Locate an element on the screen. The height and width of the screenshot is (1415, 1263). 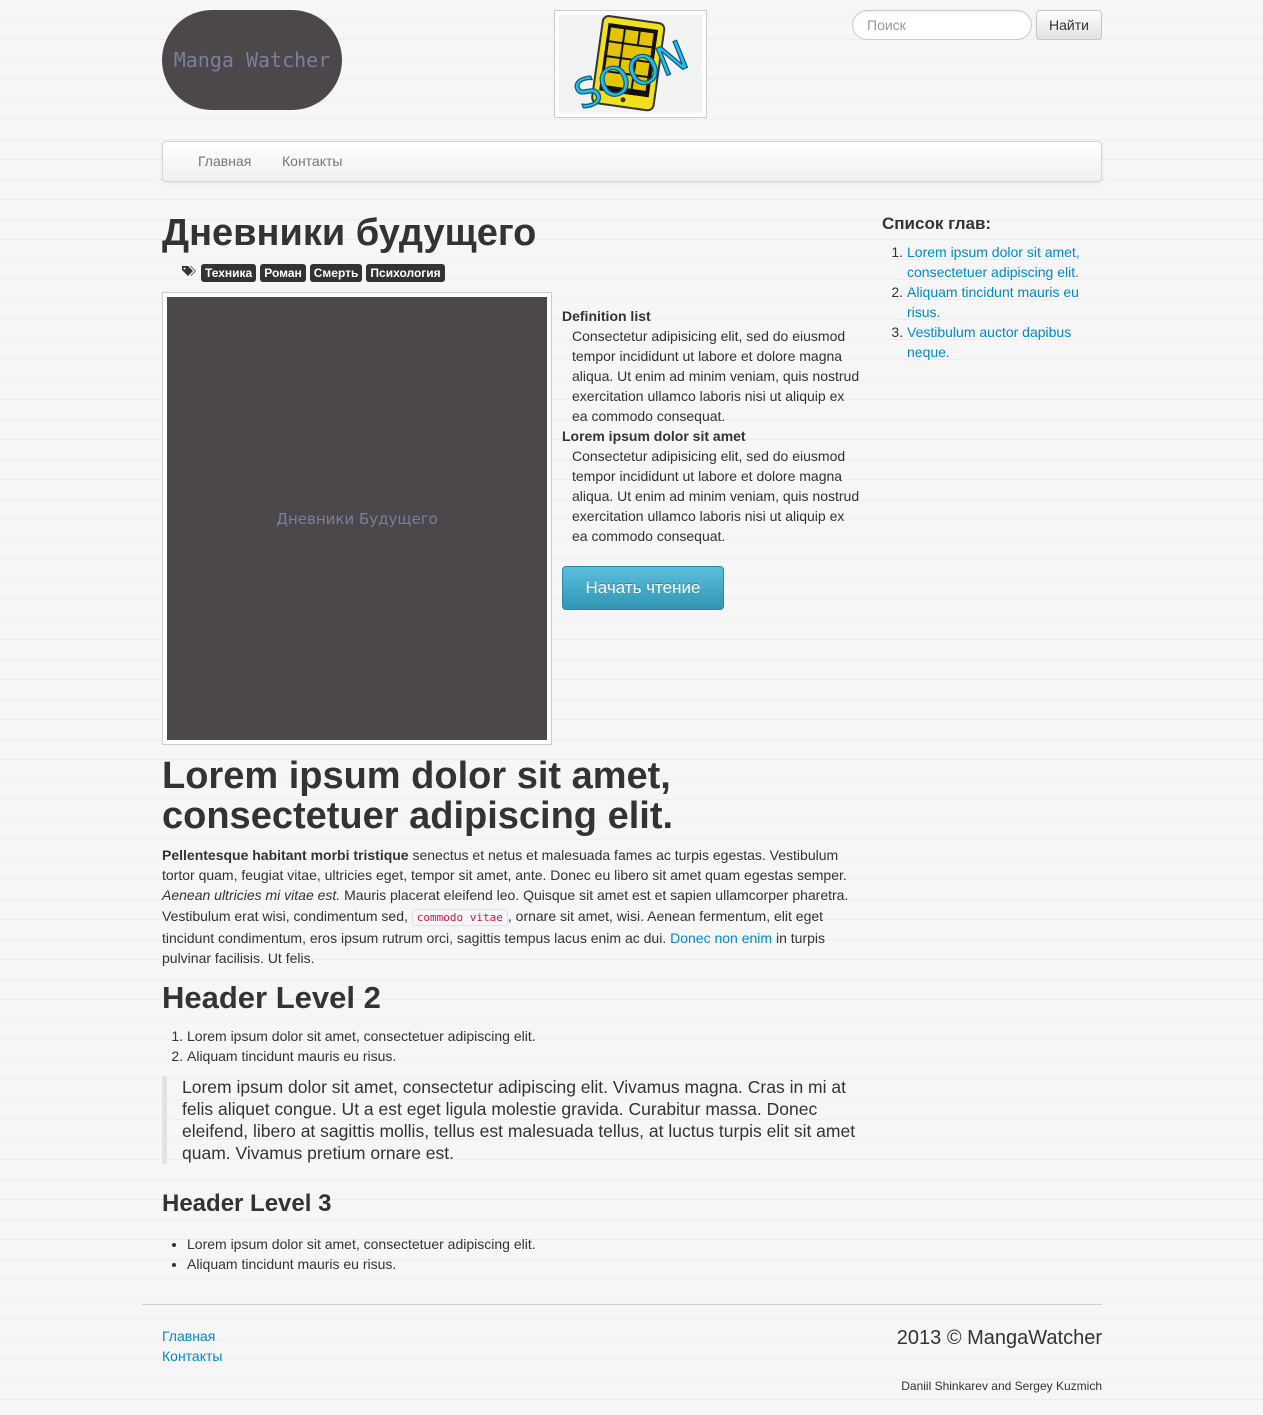
site-logo: Manga Watcher is located at coordinates (252, 60).